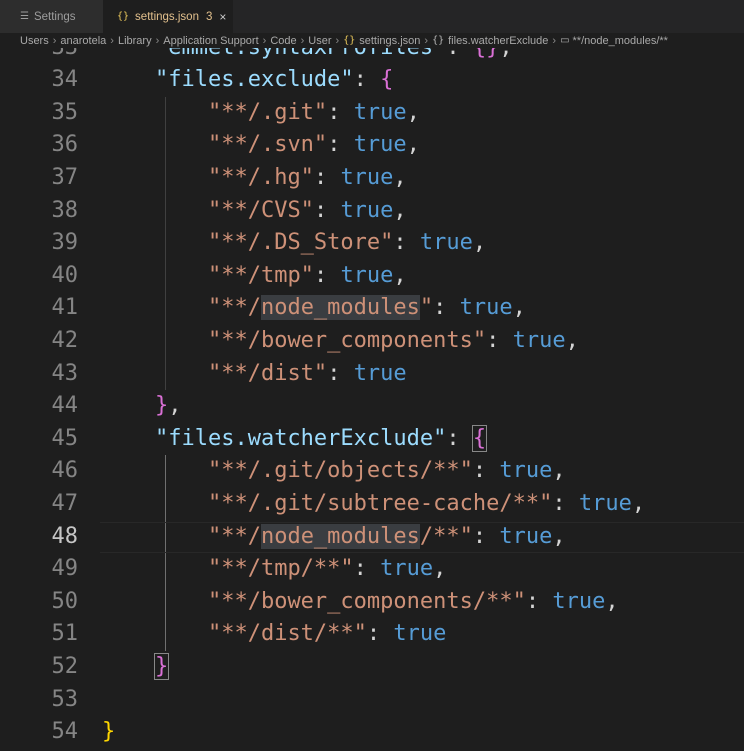  What do you see at coordinates (65, 112) in the screenshot?
I see `line-number: 35` at bounding box center [65, 112].